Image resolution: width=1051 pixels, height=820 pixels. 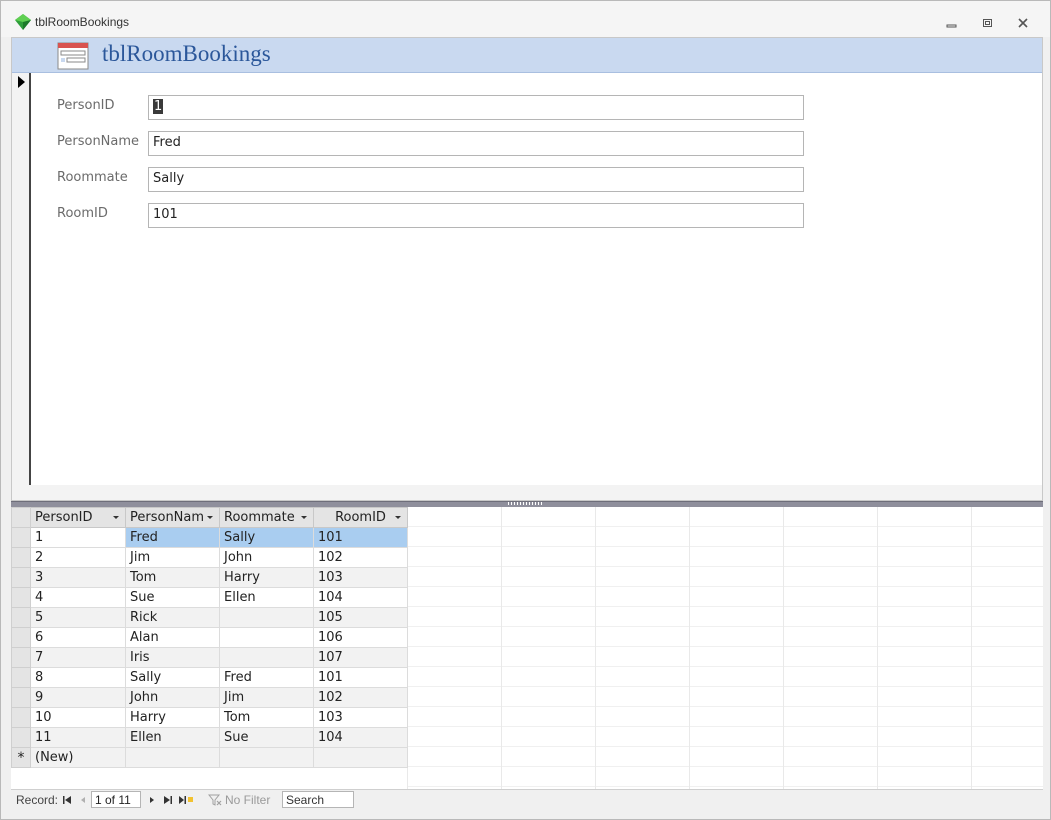 What do you see at coordinates (168, 800) in the screenshot?
I see `last-record-icon` at bounding box center [168, 800].